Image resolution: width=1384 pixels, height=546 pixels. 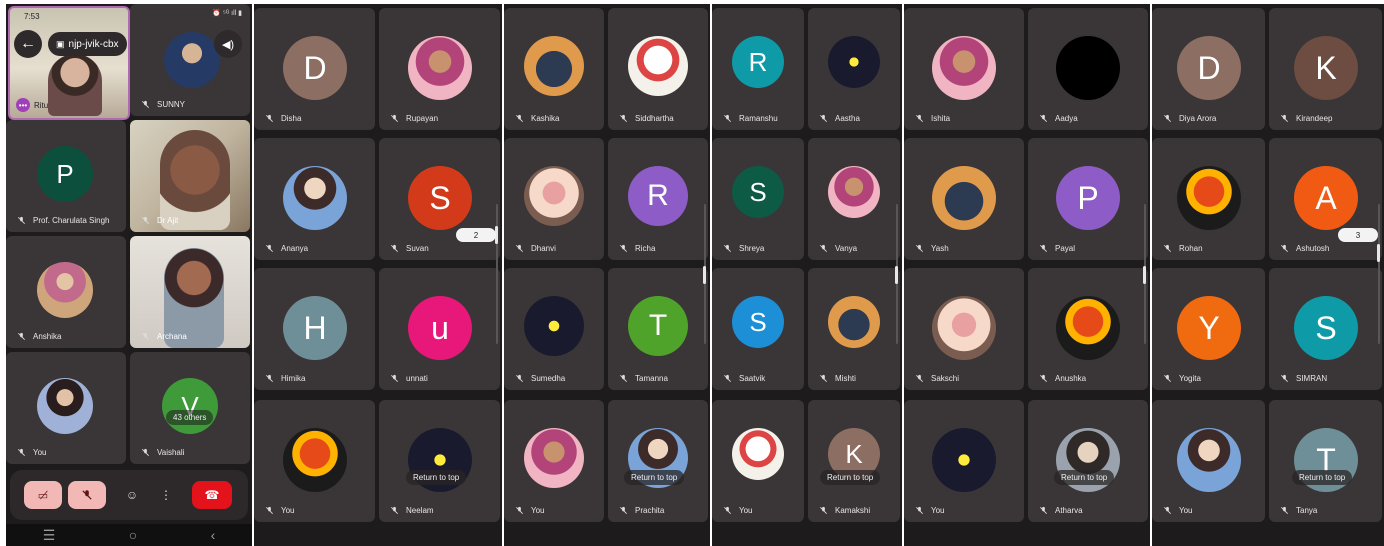 What do you see at coordinates (439, 69) in the screenshot?
I see `participant-tile: Rupayan` at bounding box center [439, 69].